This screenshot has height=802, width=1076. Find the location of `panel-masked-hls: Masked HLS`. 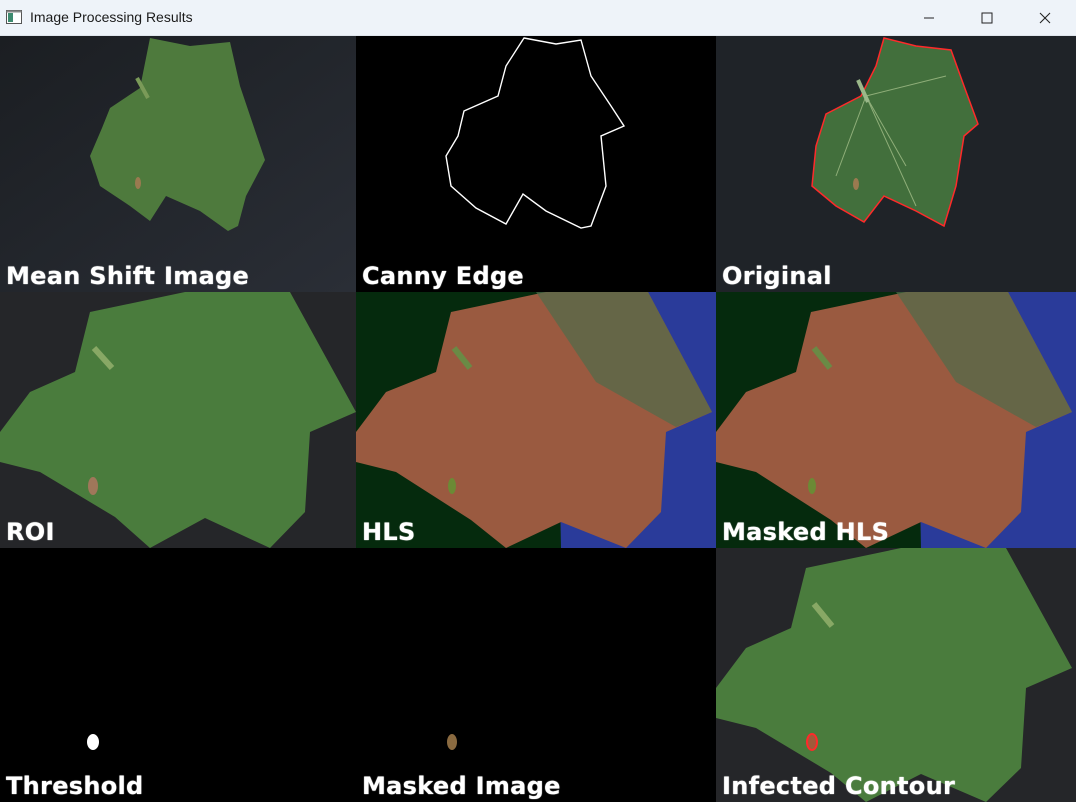

panel-masked-hls: Masked HLS is located at coordinates (896, 420).